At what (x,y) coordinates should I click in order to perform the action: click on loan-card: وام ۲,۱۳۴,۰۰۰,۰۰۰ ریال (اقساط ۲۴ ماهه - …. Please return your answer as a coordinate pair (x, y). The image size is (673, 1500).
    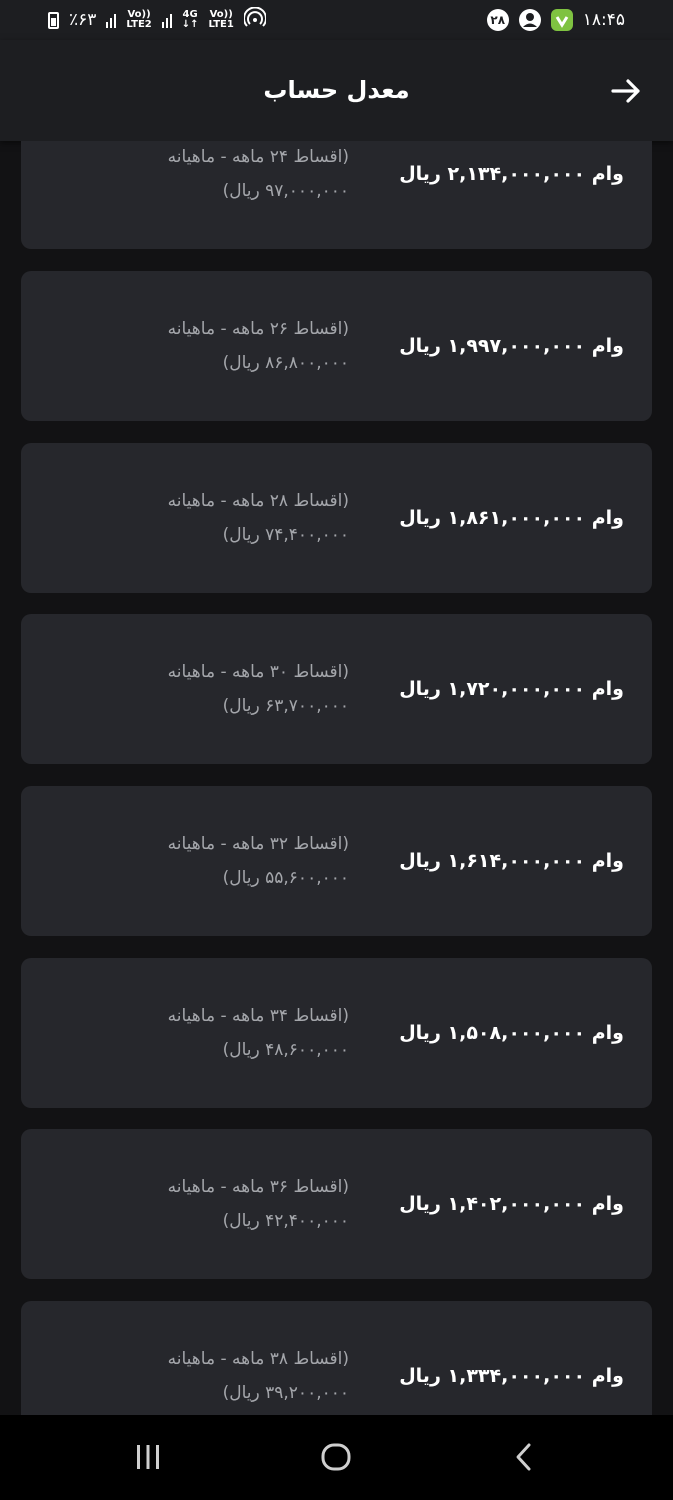
    Looking at the image, I should click on (336, 195).